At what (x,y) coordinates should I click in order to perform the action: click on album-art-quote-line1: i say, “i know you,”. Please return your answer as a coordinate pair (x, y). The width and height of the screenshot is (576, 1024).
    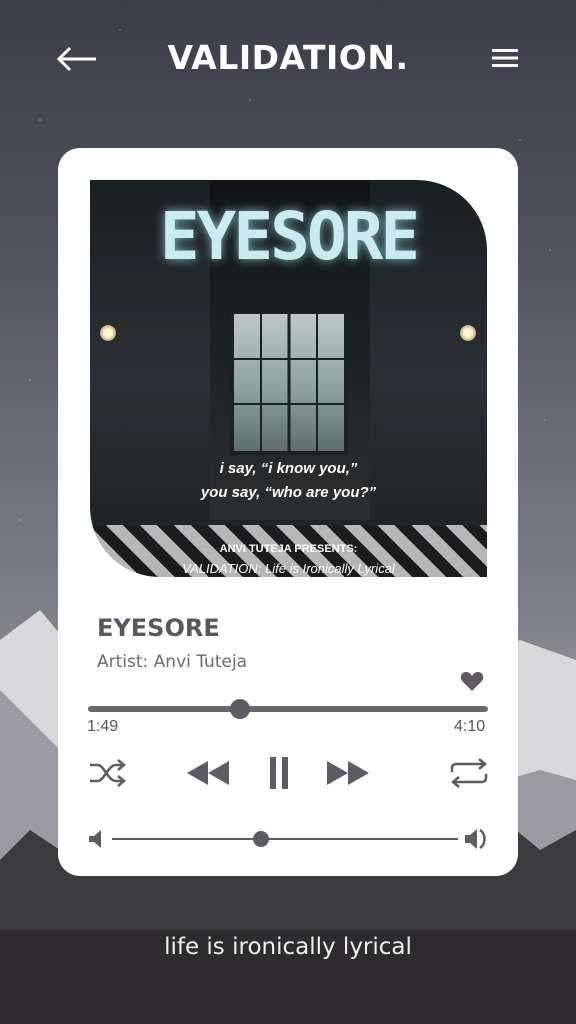
    Looking at the image, I should click on (288, 468).